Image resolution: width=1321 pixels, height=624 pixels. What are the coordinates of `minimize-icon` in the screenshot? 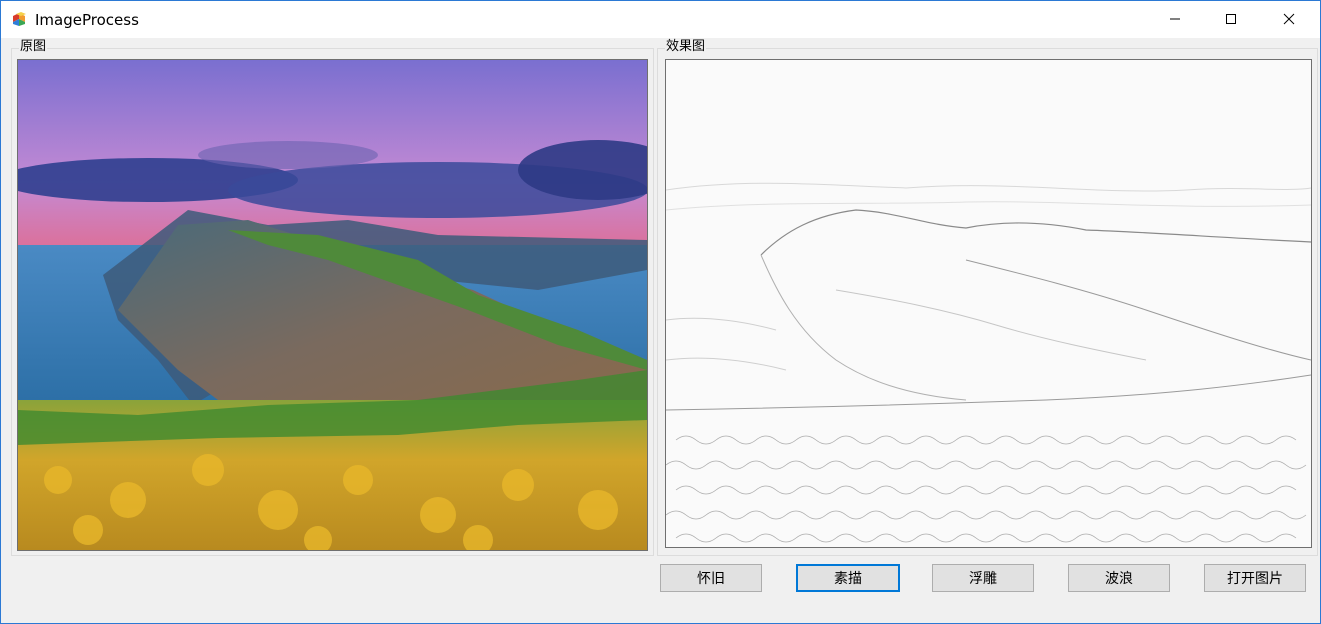 It's located at (1175, 19).